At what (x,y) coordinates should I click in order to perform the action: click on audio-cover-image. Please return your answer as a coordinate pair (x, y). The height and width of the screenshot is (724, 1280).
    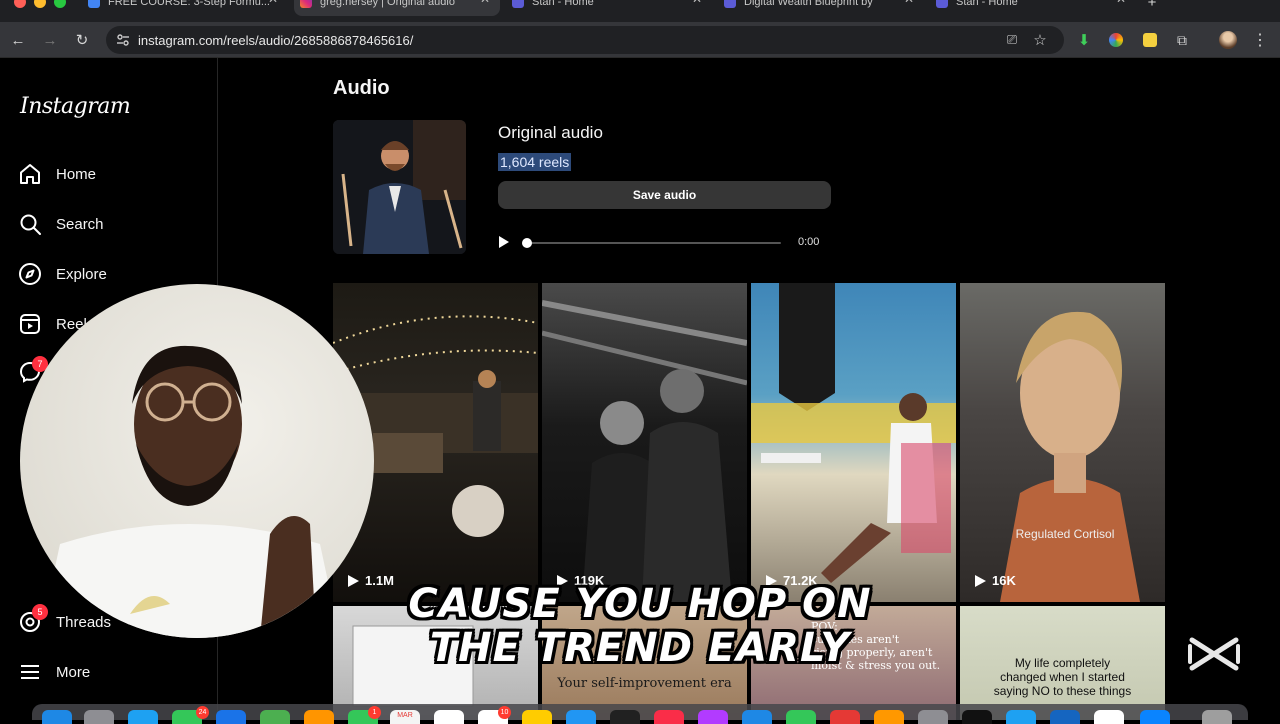
    Looking at the image, I should click on (399, 187).